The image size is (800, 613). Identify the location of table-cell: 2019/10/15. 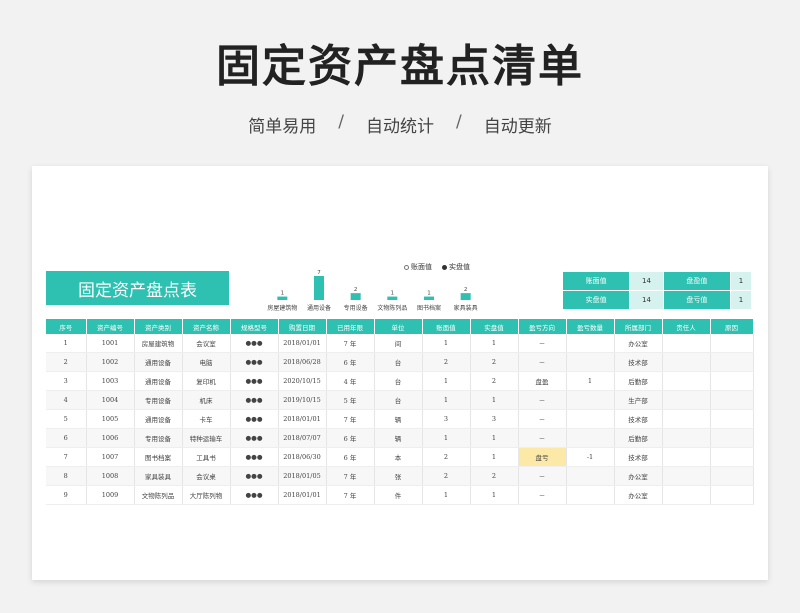
(302, 400).